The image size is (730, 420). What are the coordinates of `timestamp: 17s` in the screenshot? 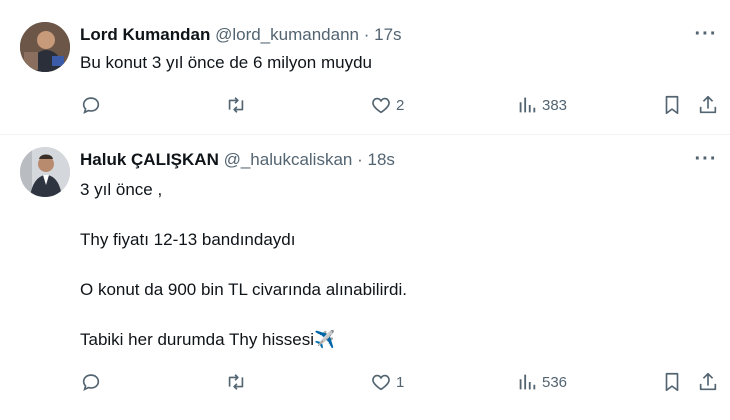 It's located at (387, 34).